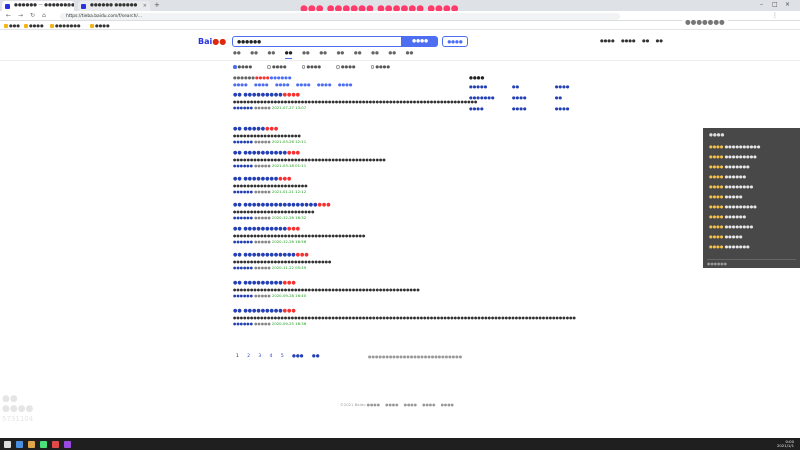 The width and height of the screenshot is (800, 450). Describe the element at coordinates (282, 356) in the screenshot. I see `page-link: 5` at that location.